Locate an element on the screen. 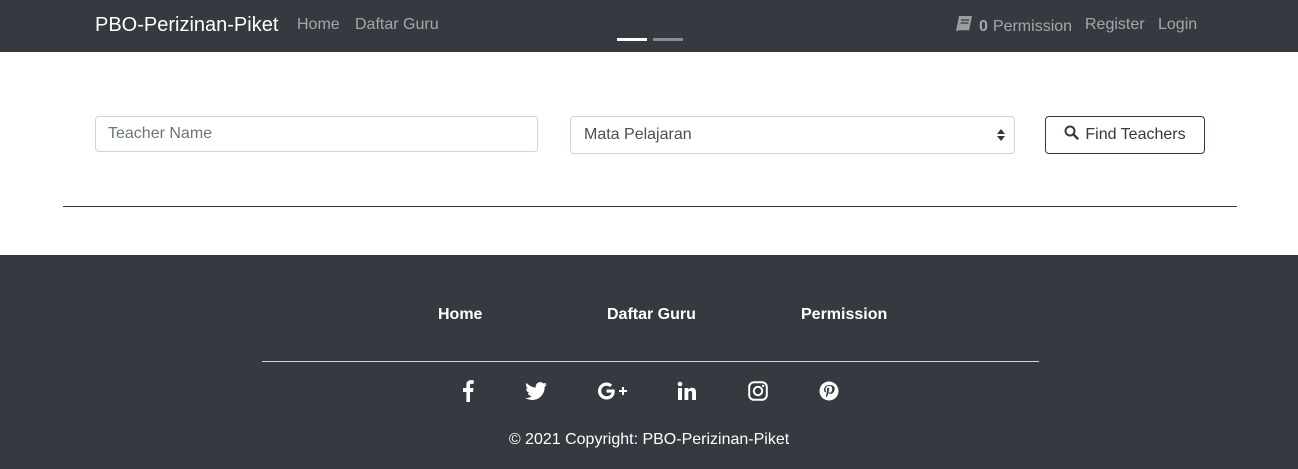 The height and width of the screenshot is (469, 1298). footer-permission-link: Permission is located at coordinates (844, 315).